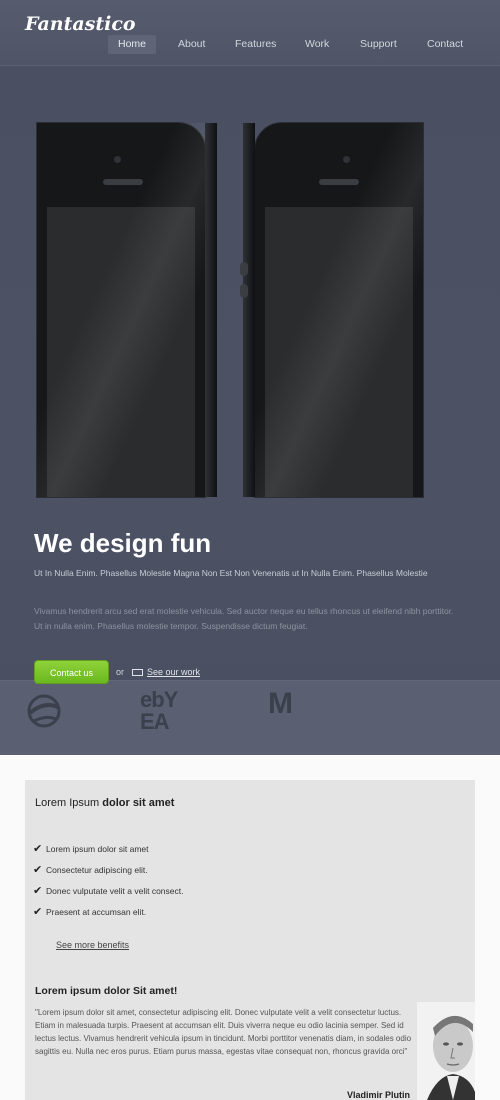 The height and width of the screenshot is (1100, 500). Describe the element at coordinates (138, 803) in the screenshot. I see `benefits-title-suffix: dolor sit amet` at that location.